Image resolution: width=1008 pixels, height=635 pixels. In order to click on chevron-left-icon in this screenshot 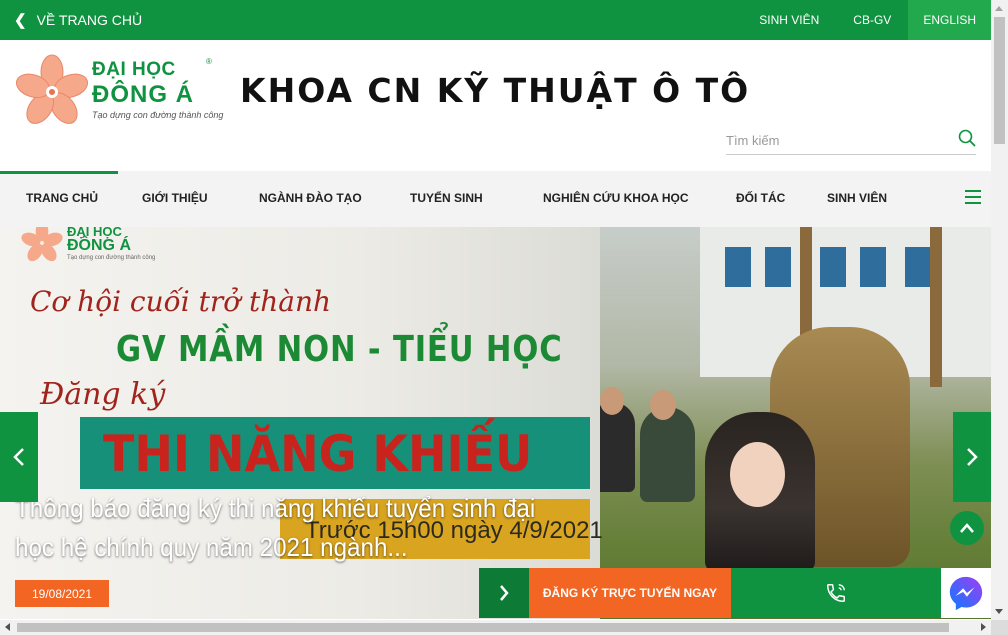, I will do `click(18, 457)`.